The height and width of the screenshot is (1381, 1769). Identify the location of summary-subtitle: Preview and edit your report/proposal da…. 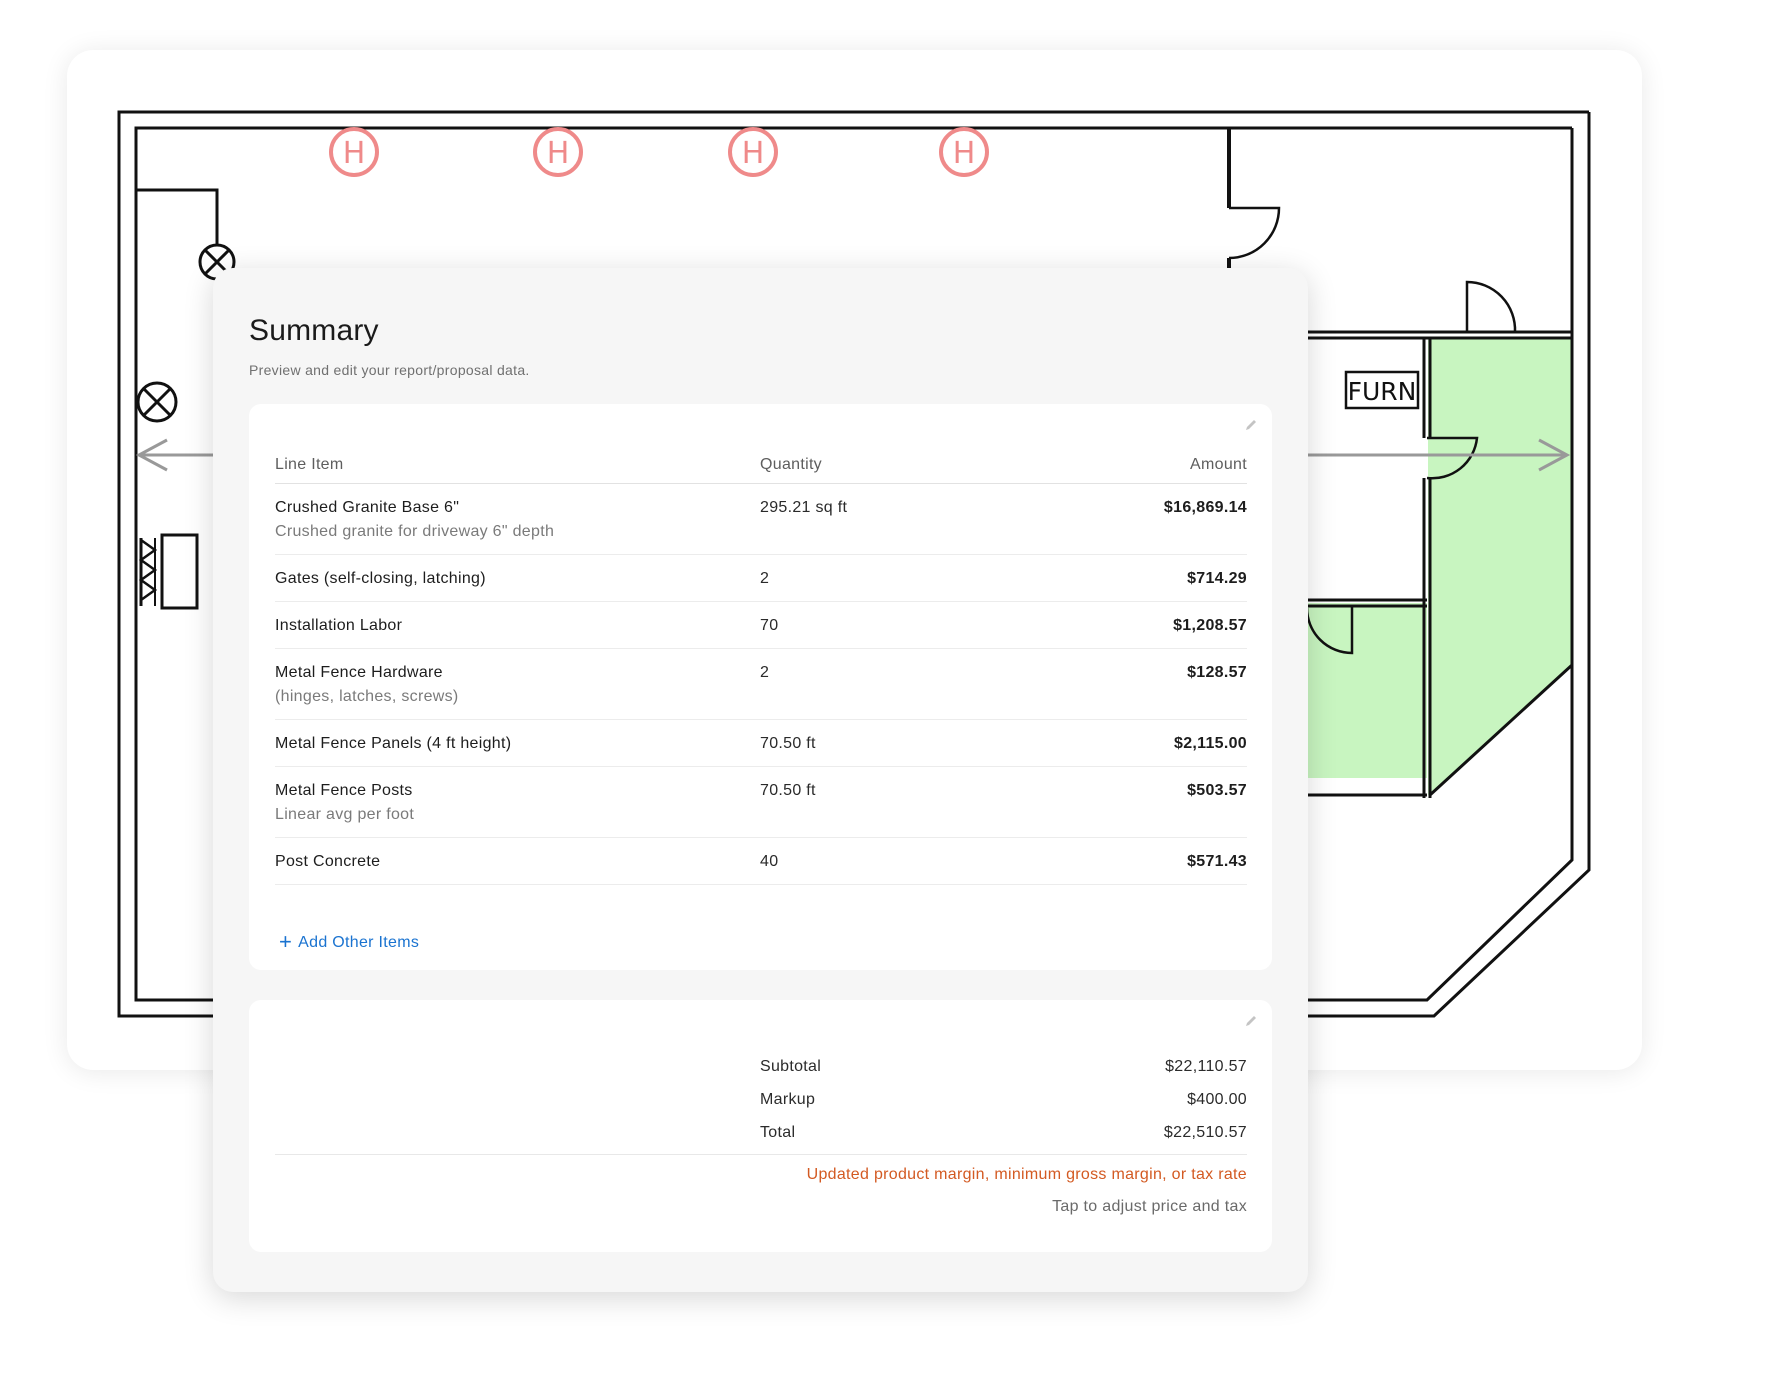
(389, 370).